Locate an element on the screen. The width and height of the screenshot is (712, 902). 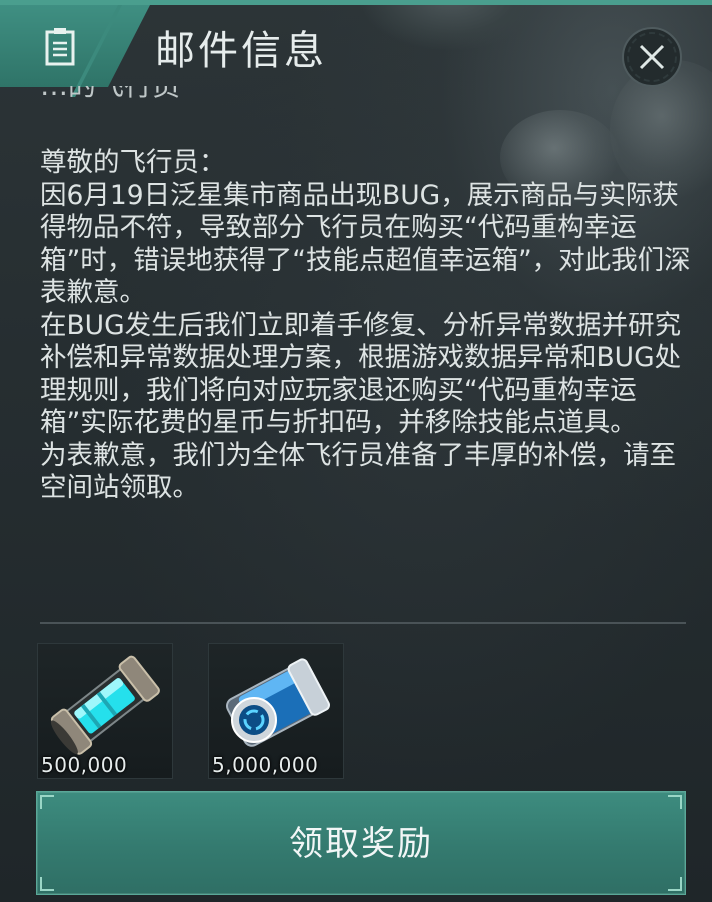
mail-paragraph: 为表歉意，我们为全体飞行员准备了丰厚的补偿，请至空间站领取。 is located at coordinates (358, 471).